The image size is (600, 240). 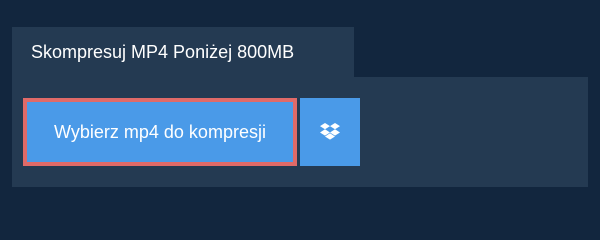 I want to click on page-tab-title: Skompresuj MP4 Poniżej 800MB, so click(x=183, y=52).